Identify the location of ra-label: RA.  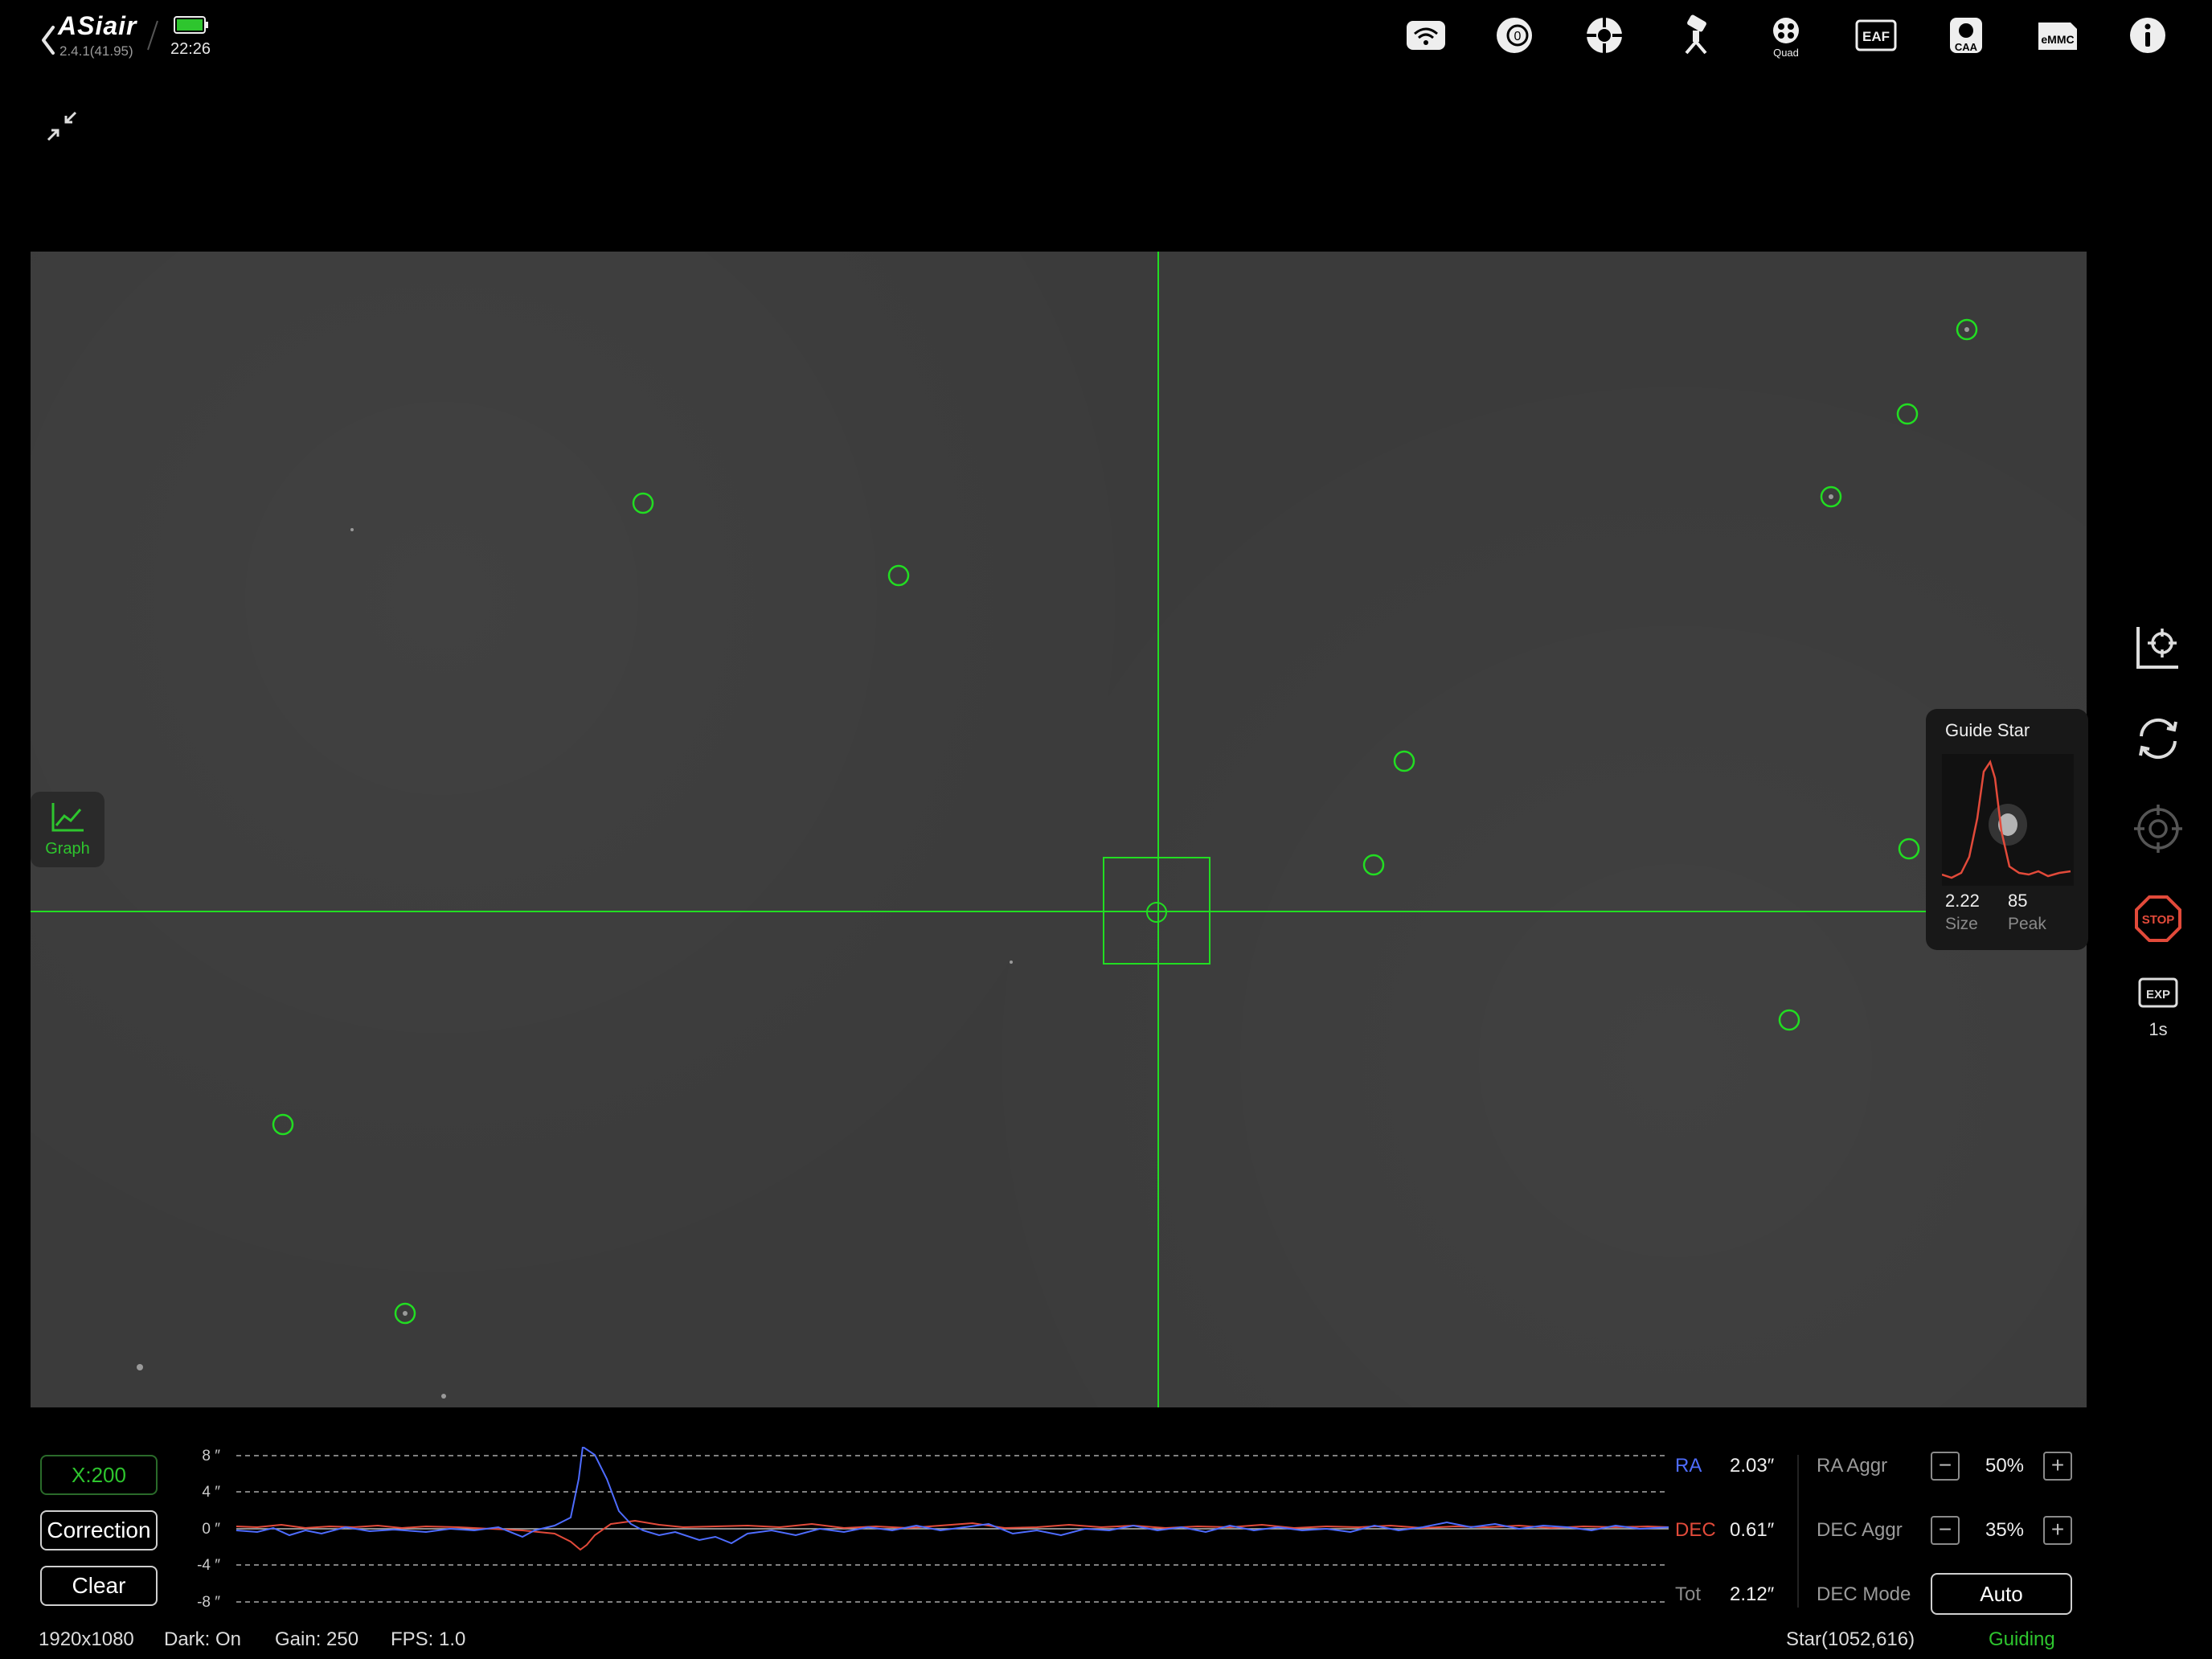
(1688, 1466).